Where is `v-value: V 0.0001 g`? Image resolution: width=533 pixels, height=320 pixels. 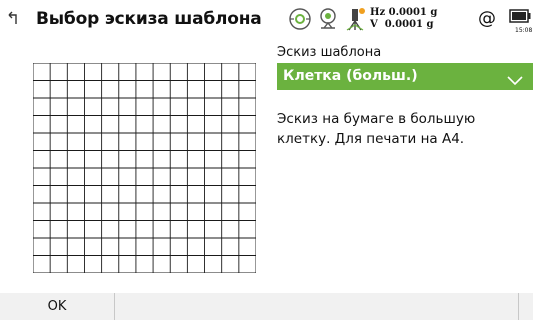 v-value: V 0.0001 g is located at coordinates (402, 24).